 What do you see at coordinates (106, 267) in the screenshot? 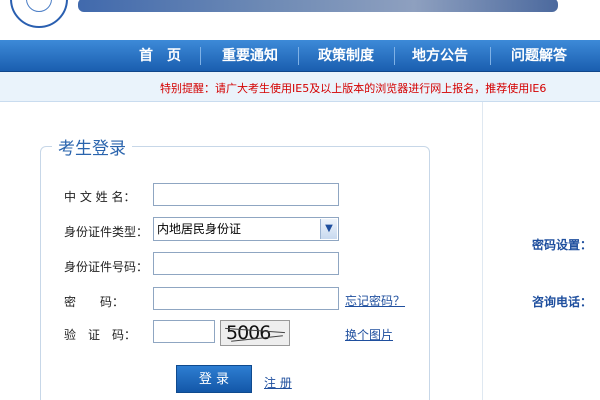
I see `id-number-label: 身份证件号码：` at bounding box center [106, 267].